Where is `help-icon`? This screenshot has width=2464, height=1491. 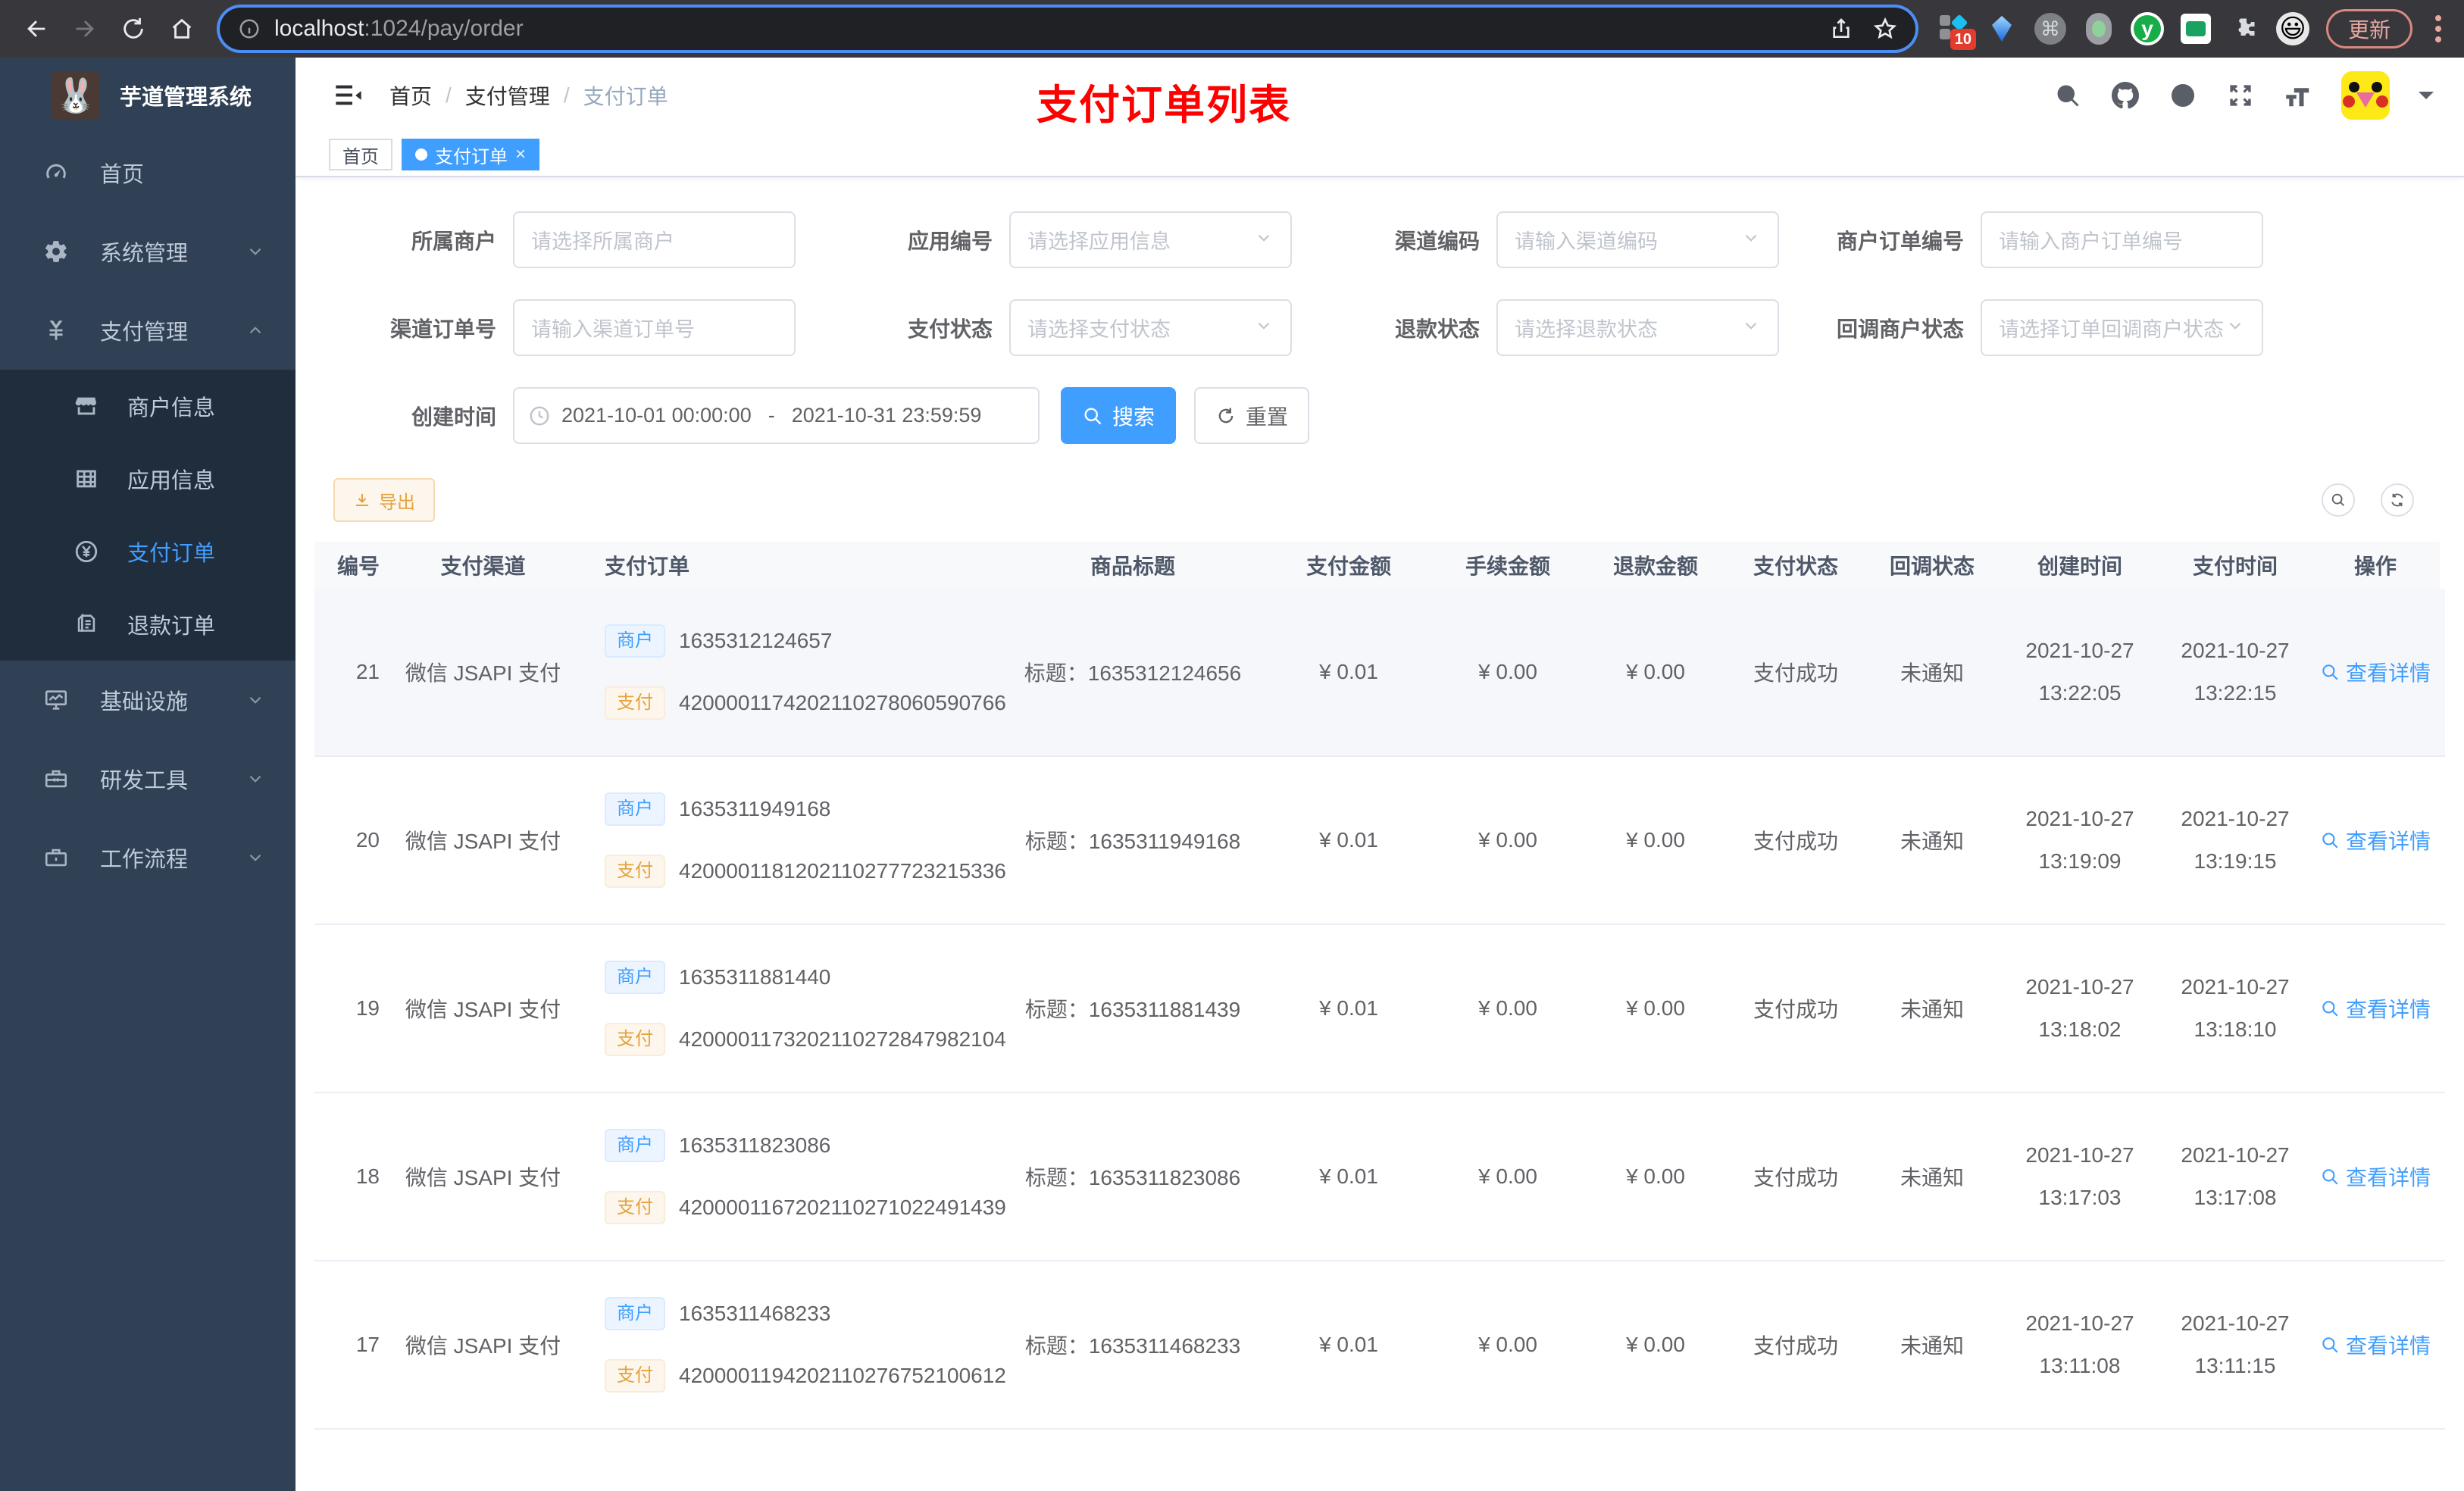 help-icon is located at coordinates (2183, 95).